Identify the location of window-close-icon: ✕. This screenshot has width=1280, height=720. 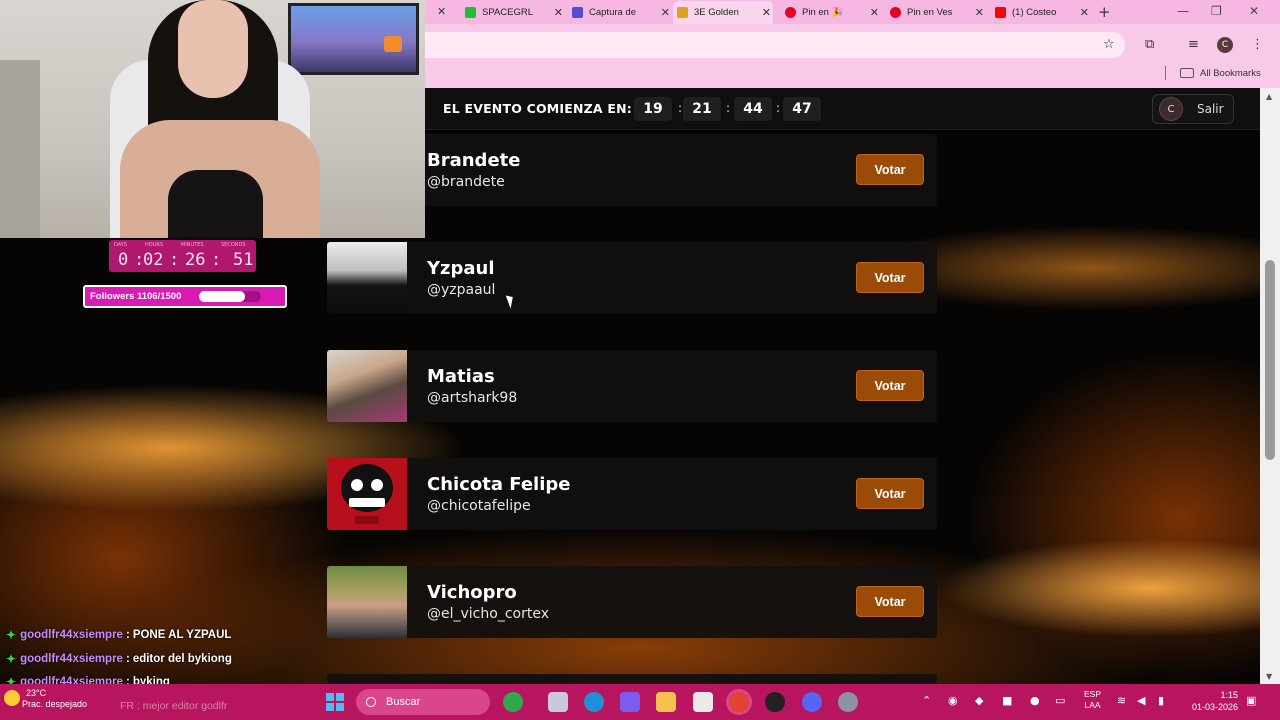
(1254, 11).